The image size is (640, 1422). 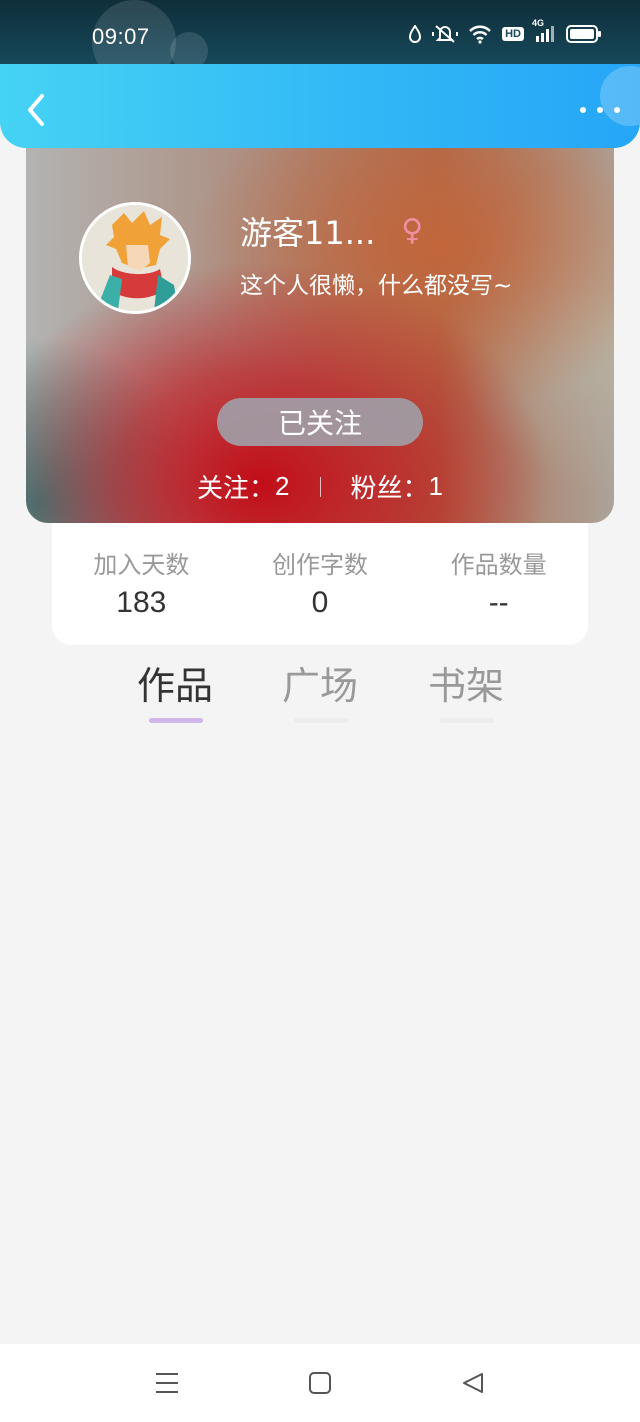 I want to click on tab-bookshelf: 书架, so click(x=466, y=689).